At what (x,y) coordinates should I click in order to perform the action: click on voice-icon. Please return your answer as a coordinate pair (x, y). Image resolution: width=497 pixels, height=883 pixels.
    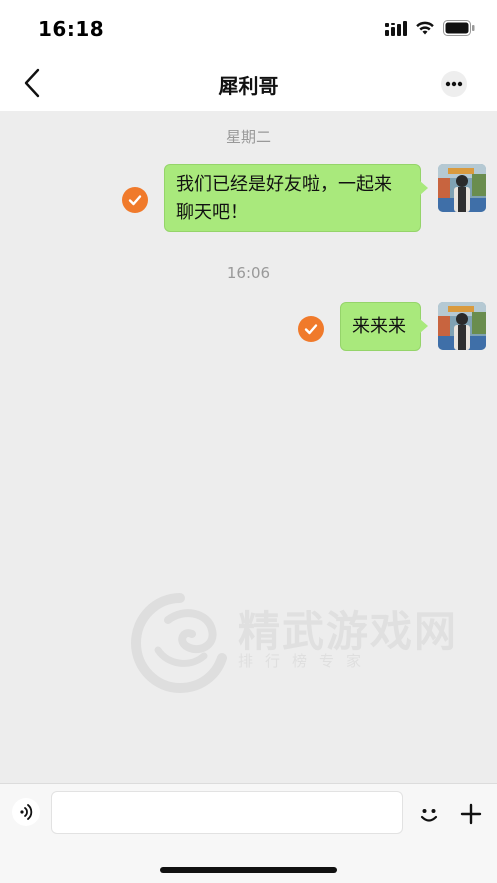
    Looking at the image, I should click on (26, 812).